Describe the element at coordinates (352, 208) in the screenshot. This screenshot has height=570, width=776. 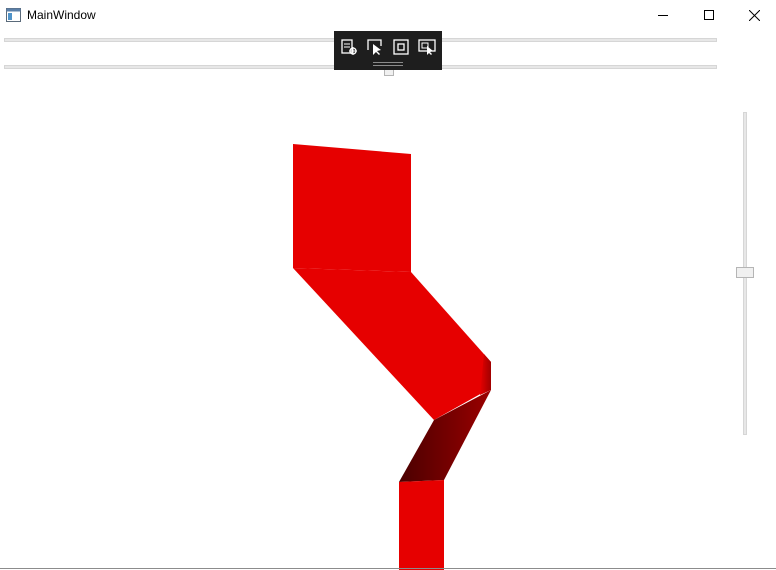
I see `red-ribbon-top-segment` at that location.